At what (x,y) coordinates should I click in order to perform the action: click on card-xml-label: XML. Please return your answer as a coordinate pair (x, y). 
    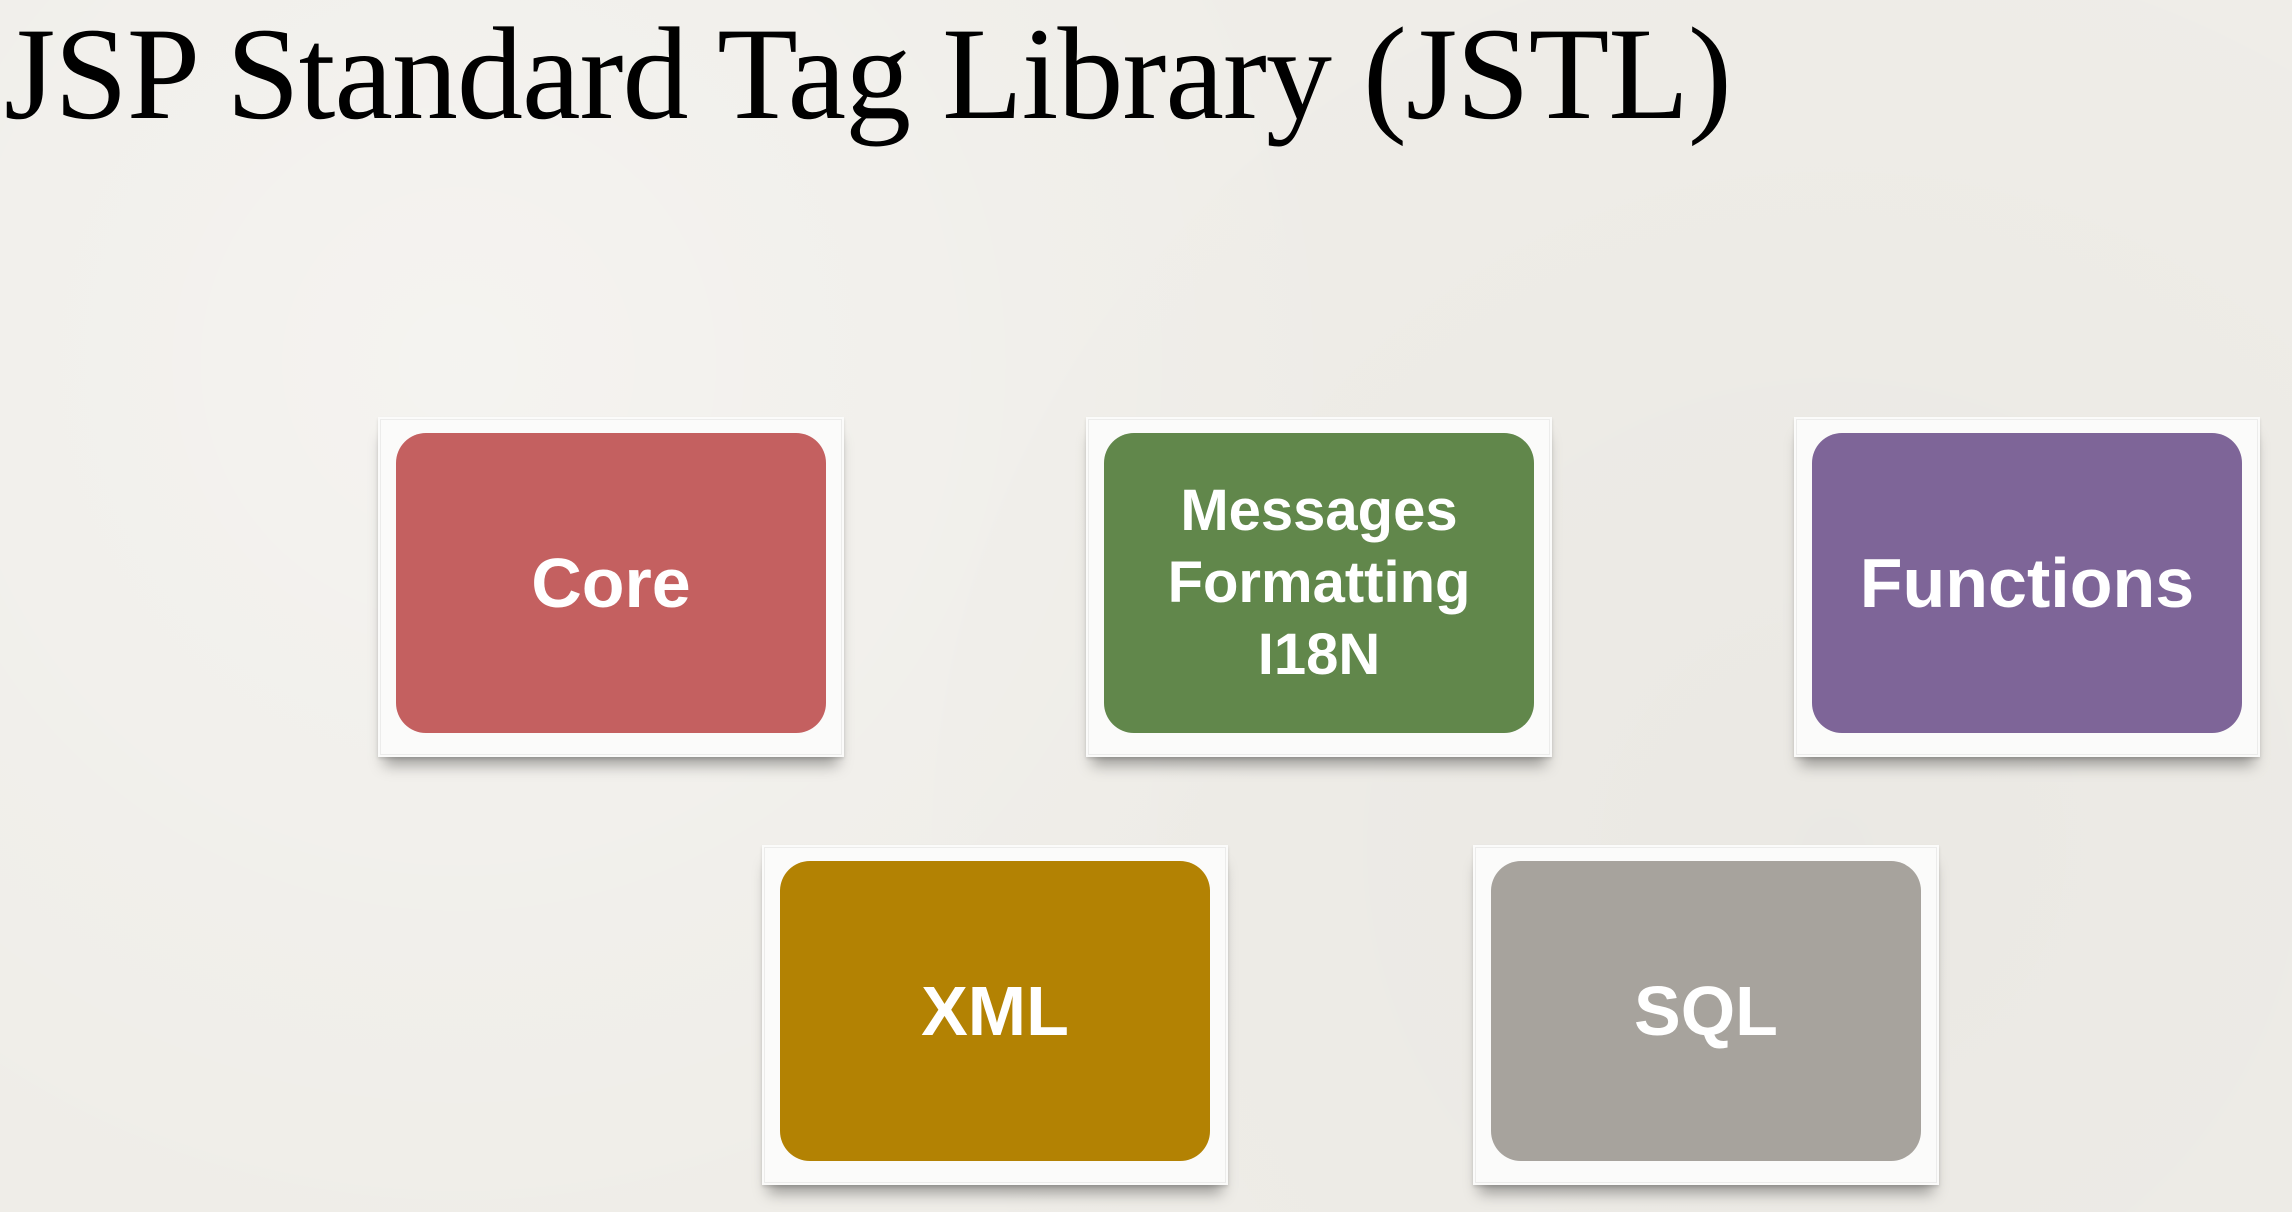
    Looking at the image, I should click on (995, 1010).